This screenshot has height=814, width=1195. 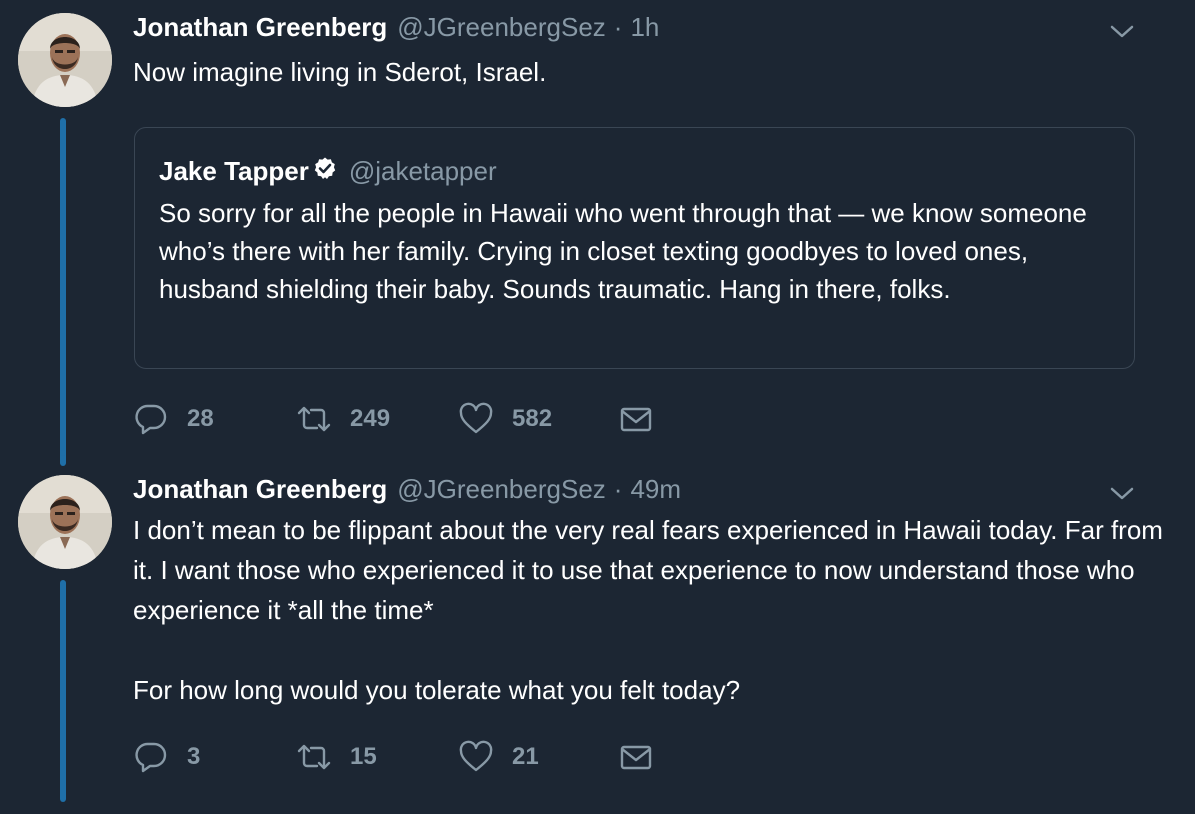 I want to click on tweet-header: Jonathan Greenberg @JGreenbergSez · 49m, so click(x=407, y=491).